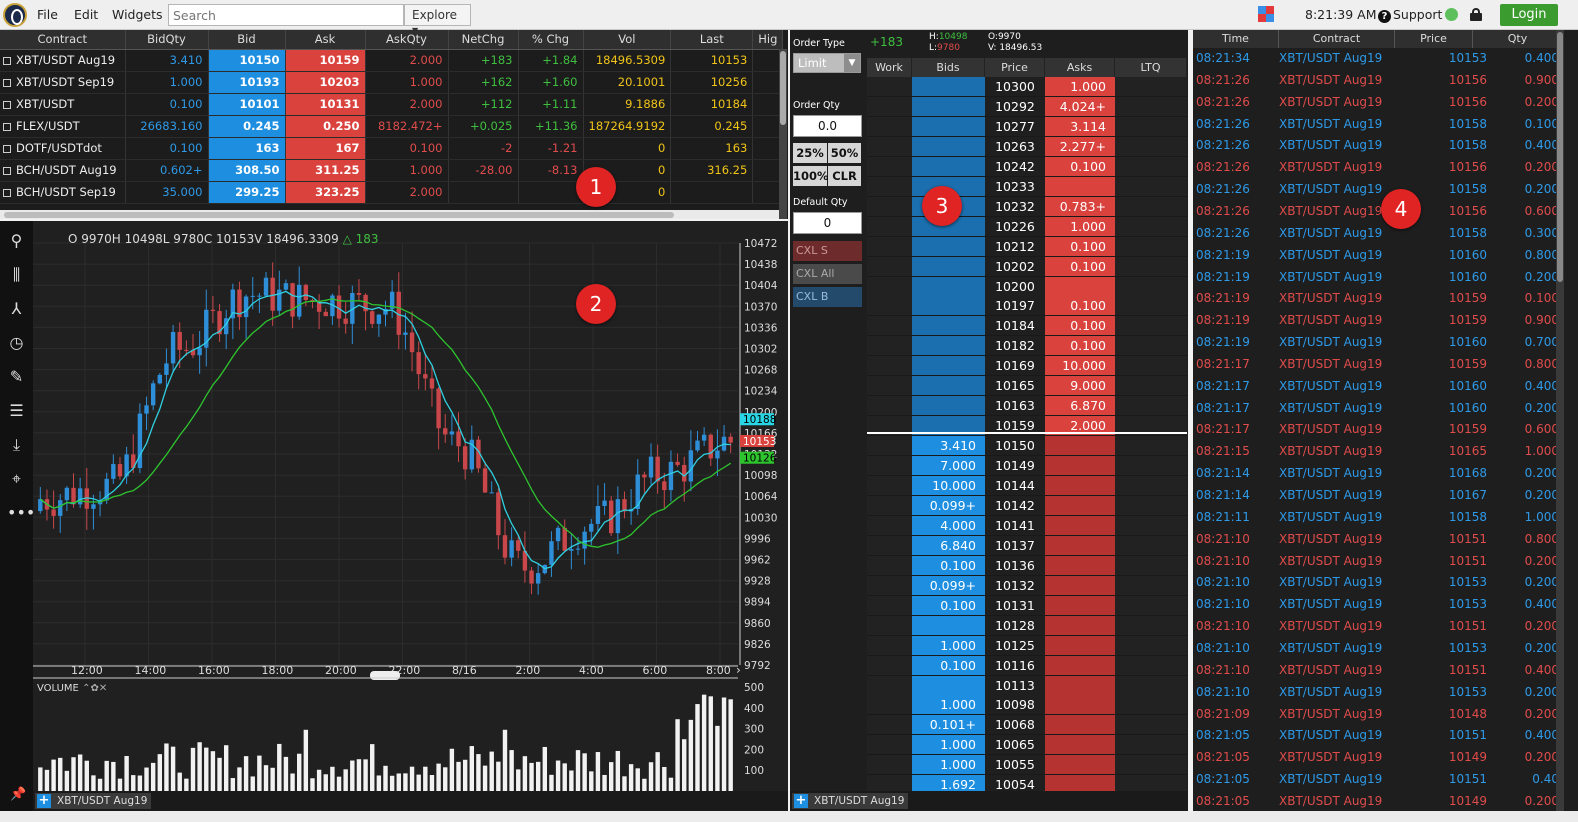  I want to click on dom-ask-cell: 1.000, so click(1080, 87).